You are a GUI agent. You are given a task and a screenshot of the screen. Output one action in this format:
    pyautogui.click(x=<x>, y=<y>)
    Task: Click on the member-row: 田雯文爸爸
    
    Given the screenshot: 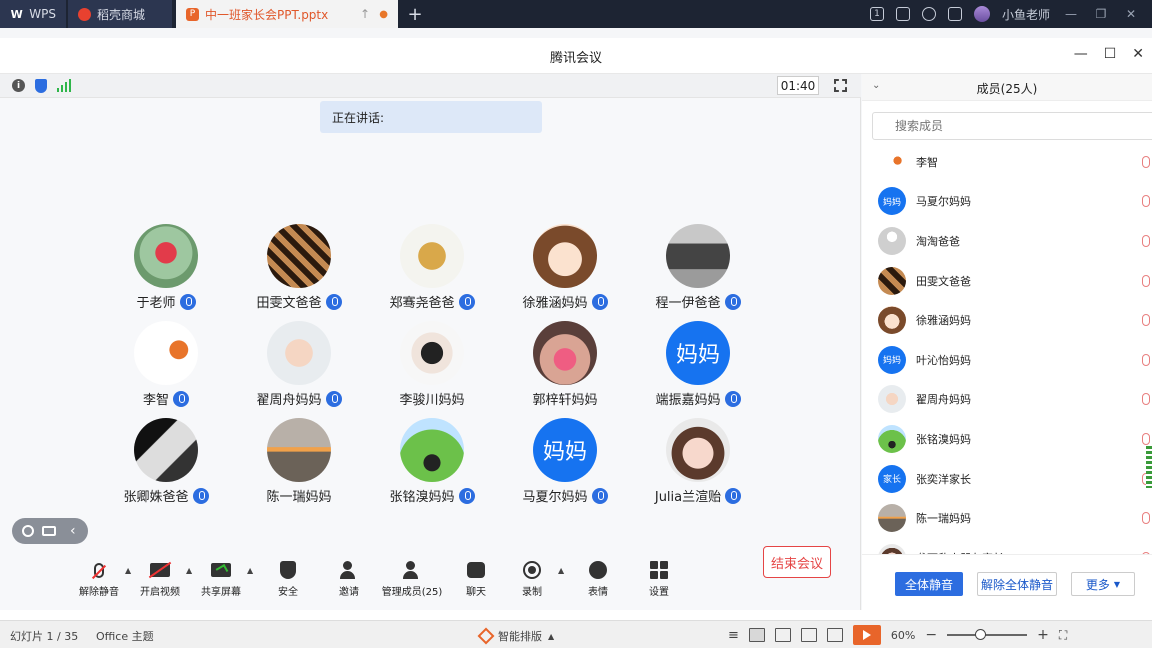 What is the action you would take?
    pyautogui.click(x=1007, y=281)
    